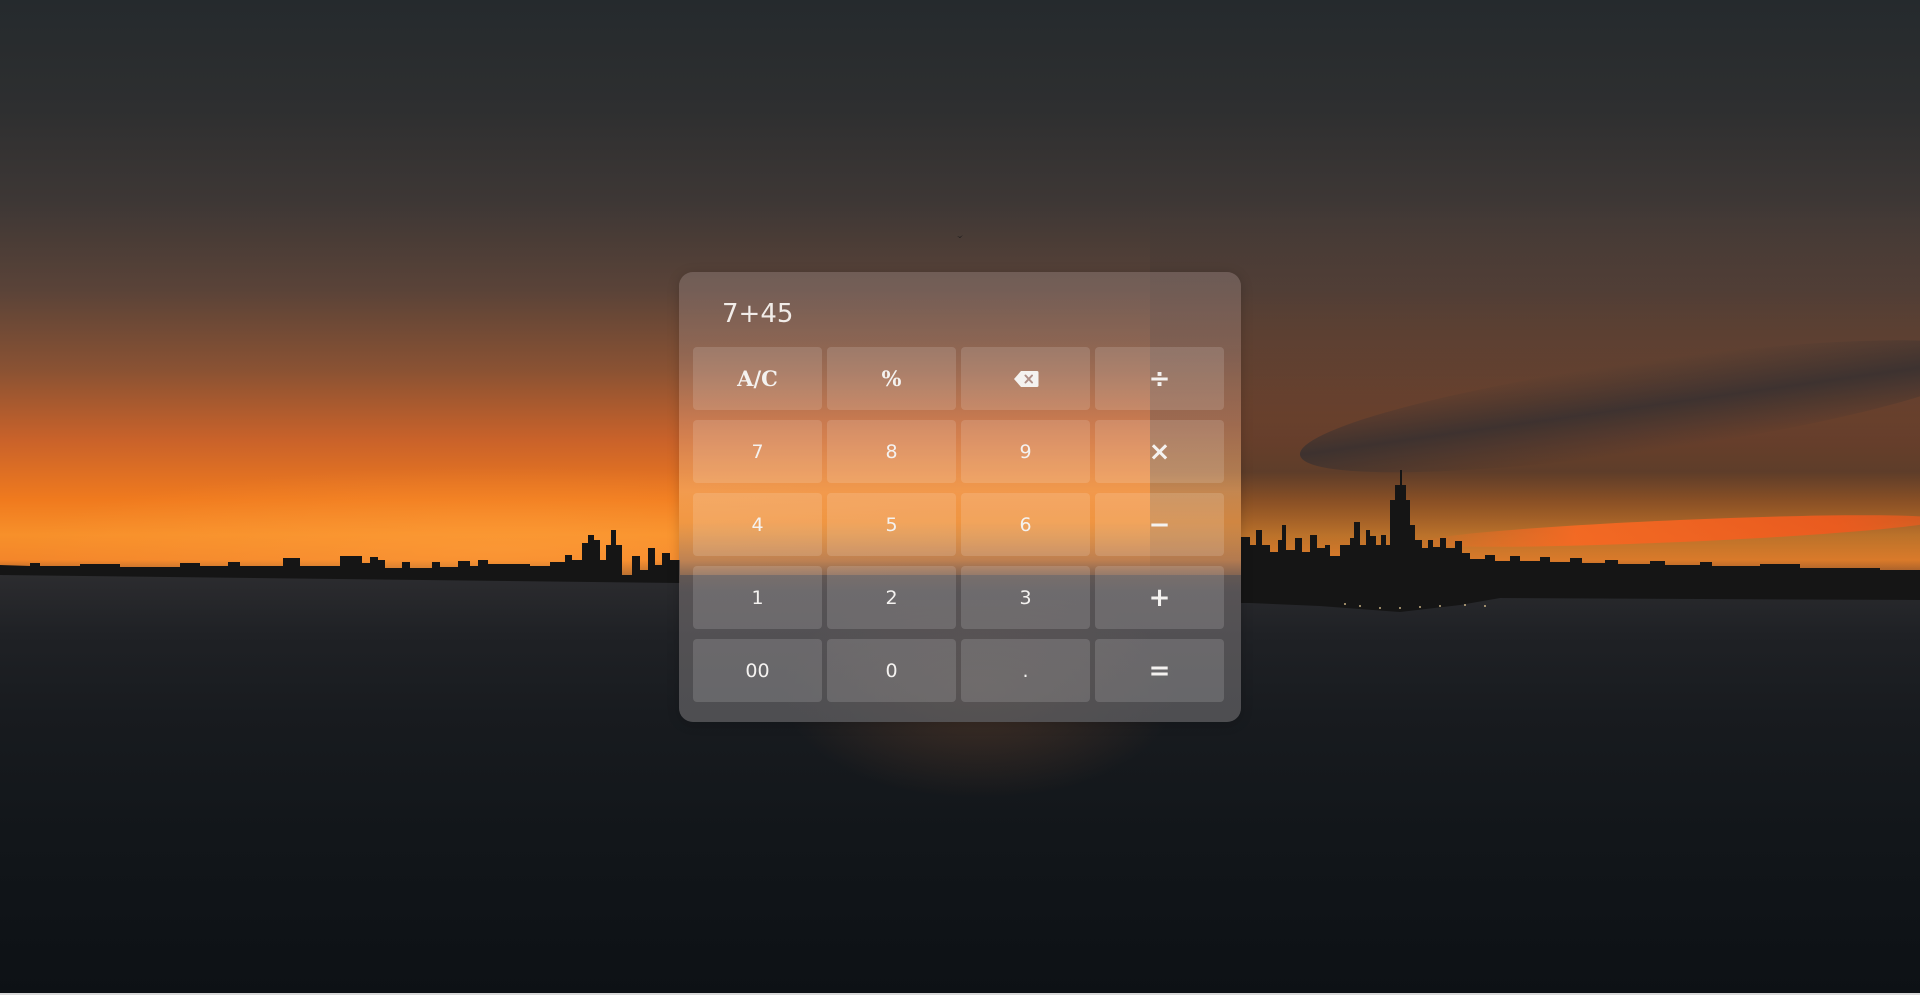  I want to click on double-zero-button: 00, so click(757, 670).